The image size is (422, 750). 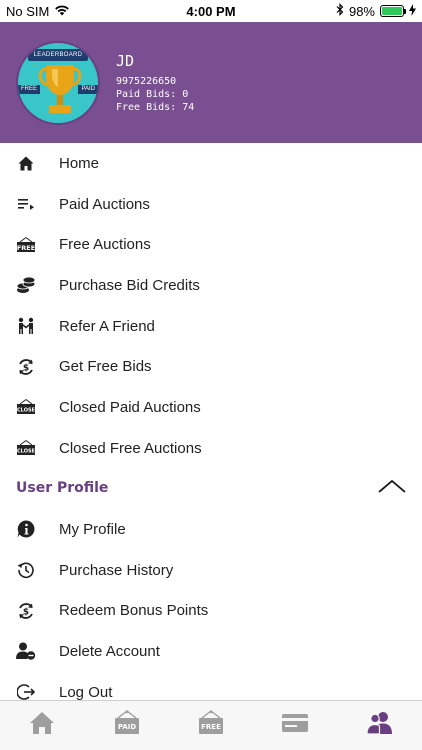 I want to click on bottom-tab-bar: PAID FREE, so click(x=211, y=725).